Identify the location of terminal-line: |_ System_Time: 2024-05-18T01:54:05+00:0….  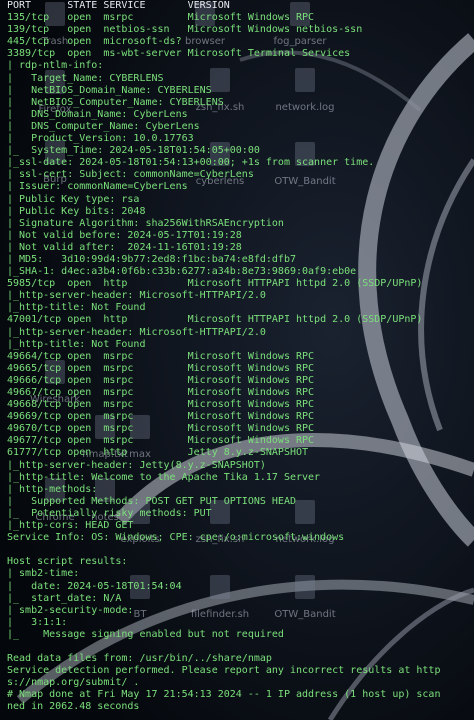
(133, 151).